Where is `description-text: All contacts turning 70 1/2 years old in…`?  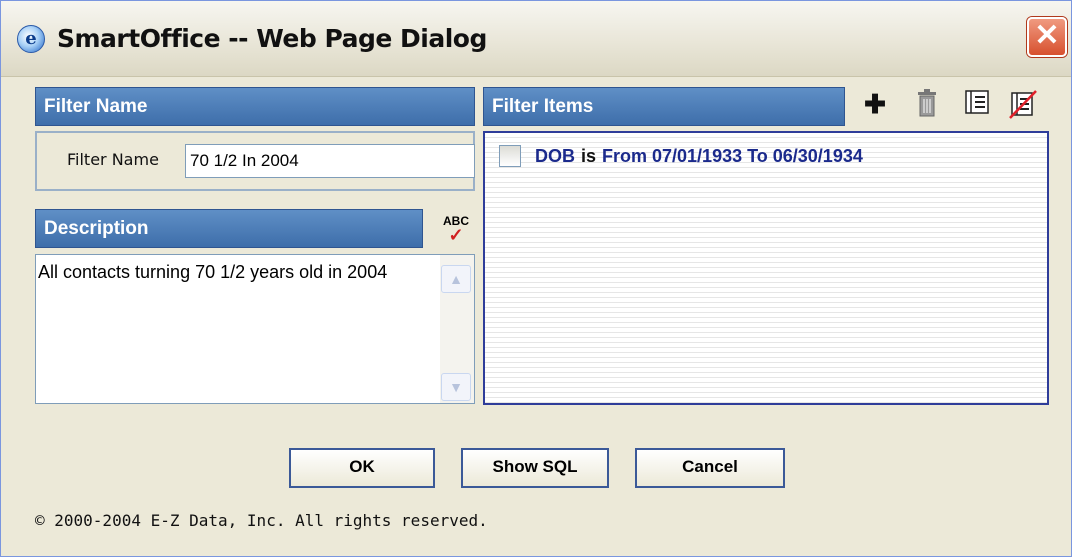
description-text: All contacts turning 70 1/2 years old in… is located at coordinates (213, 272).